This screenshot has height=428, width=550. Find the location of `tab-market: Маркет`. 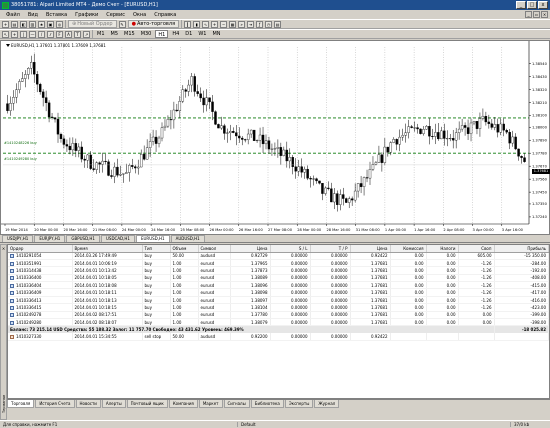

tab-market: Маркет is located at coordinates (210, 404).